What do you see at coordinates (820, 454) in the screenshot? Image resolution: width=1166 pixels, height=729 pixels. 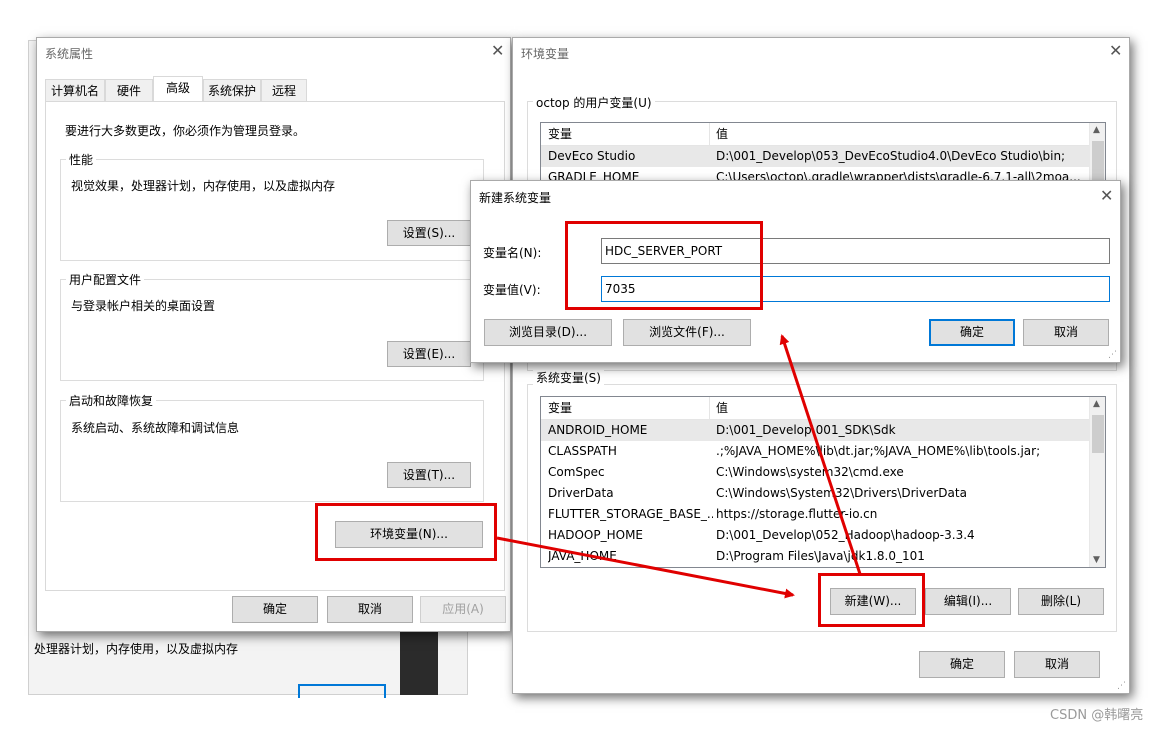 I see `arrow-to-dialog` at bounding box center [820, 454].